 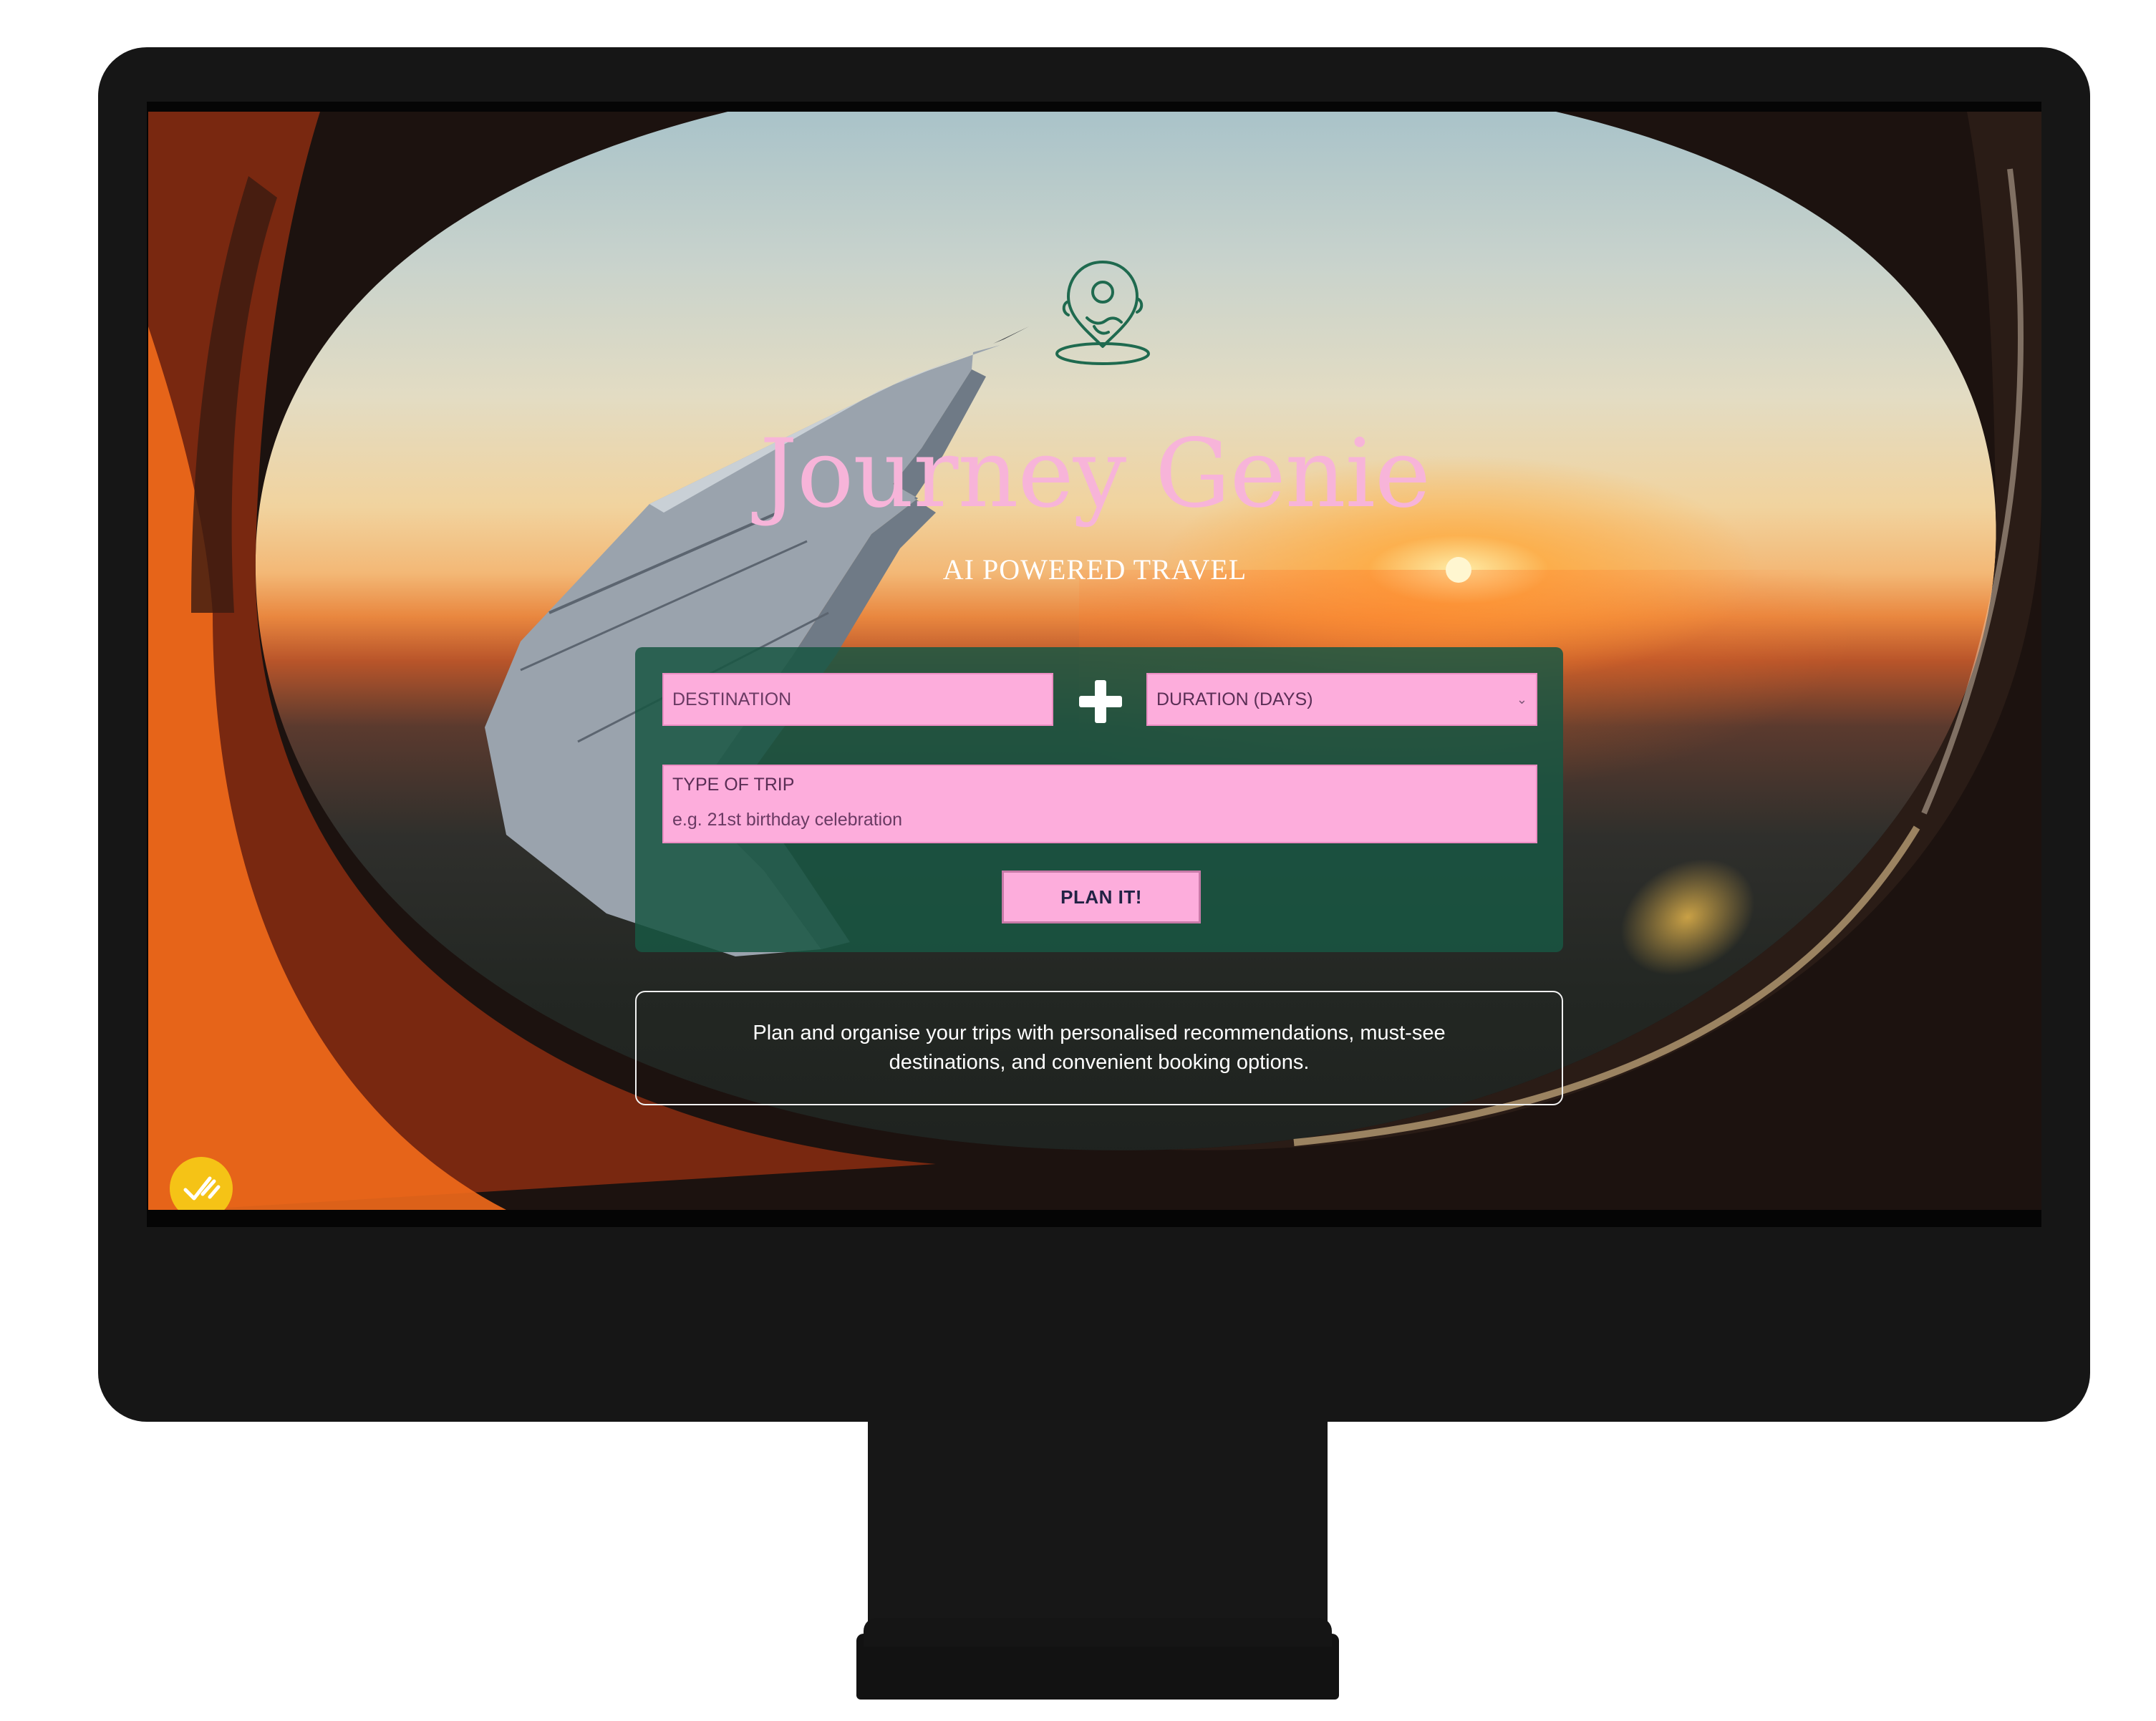 I want to click on destination-input, so click(x=858, y=699).